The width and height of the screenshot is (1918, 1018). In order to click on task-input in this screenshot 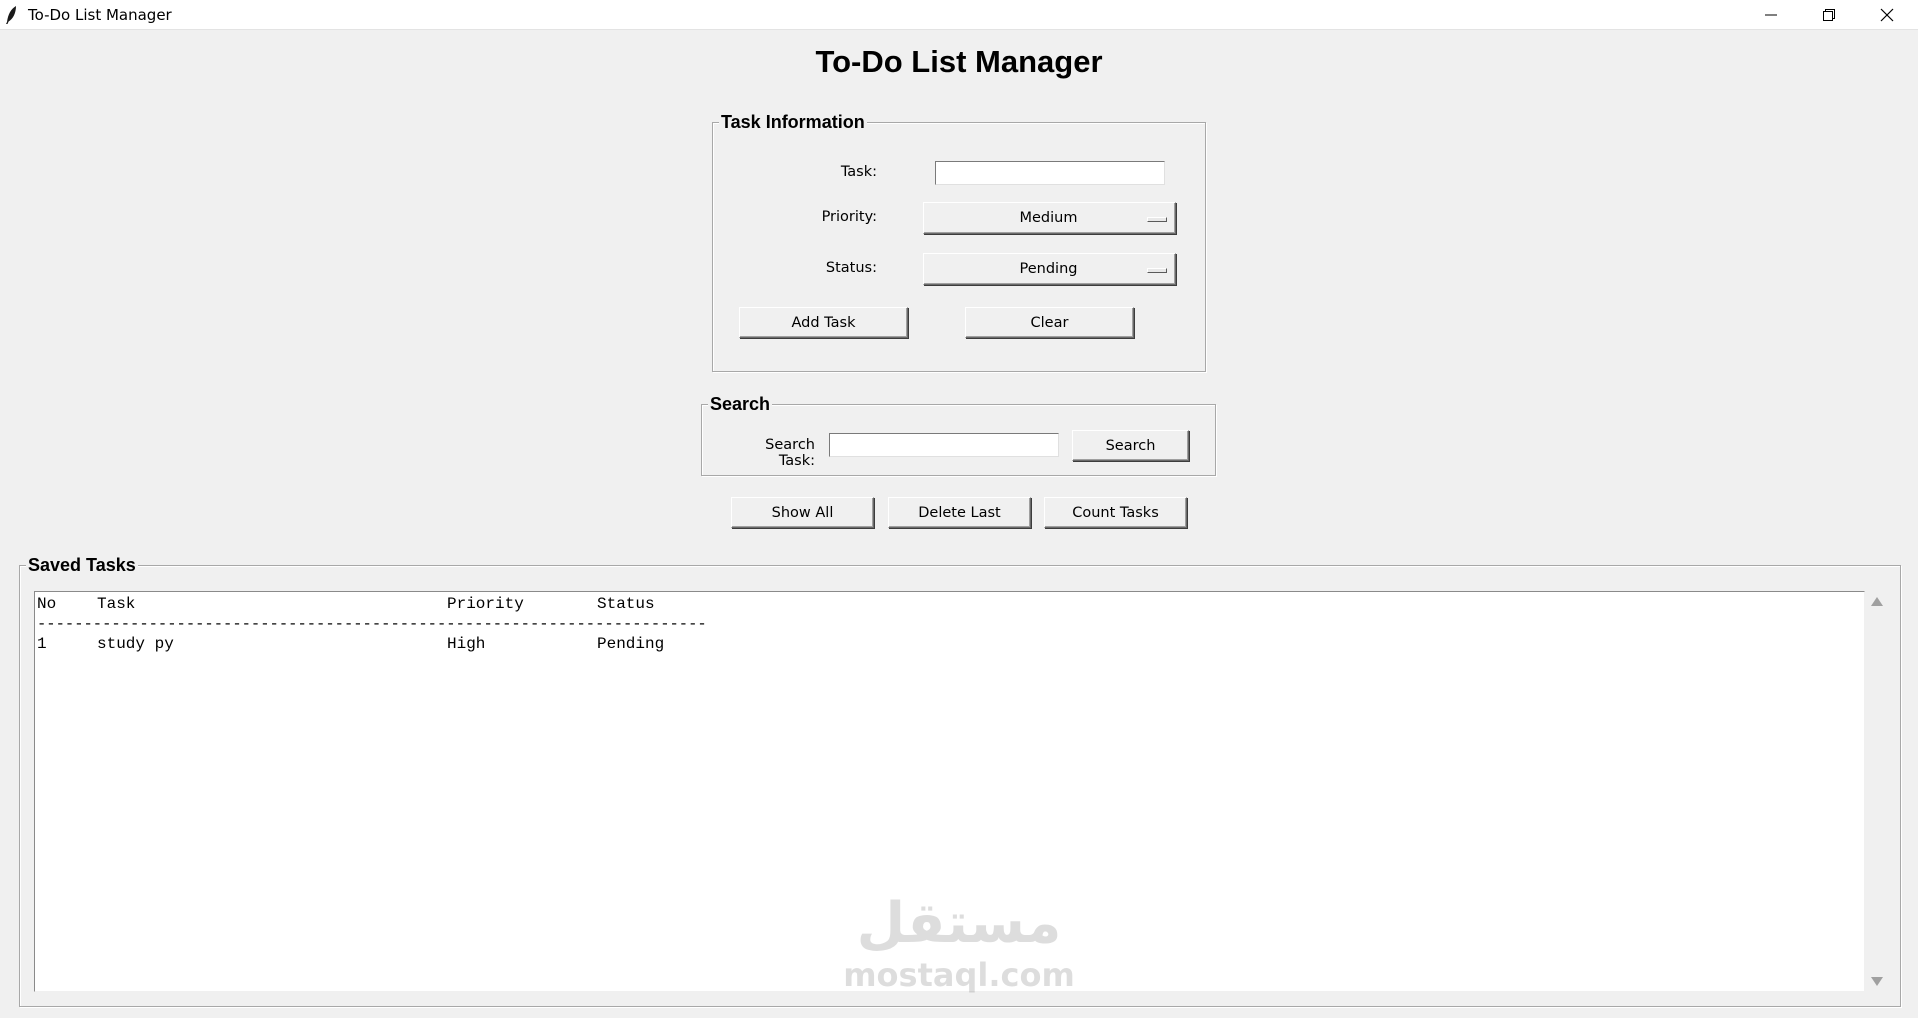, I will do `click(1050, 173)`.